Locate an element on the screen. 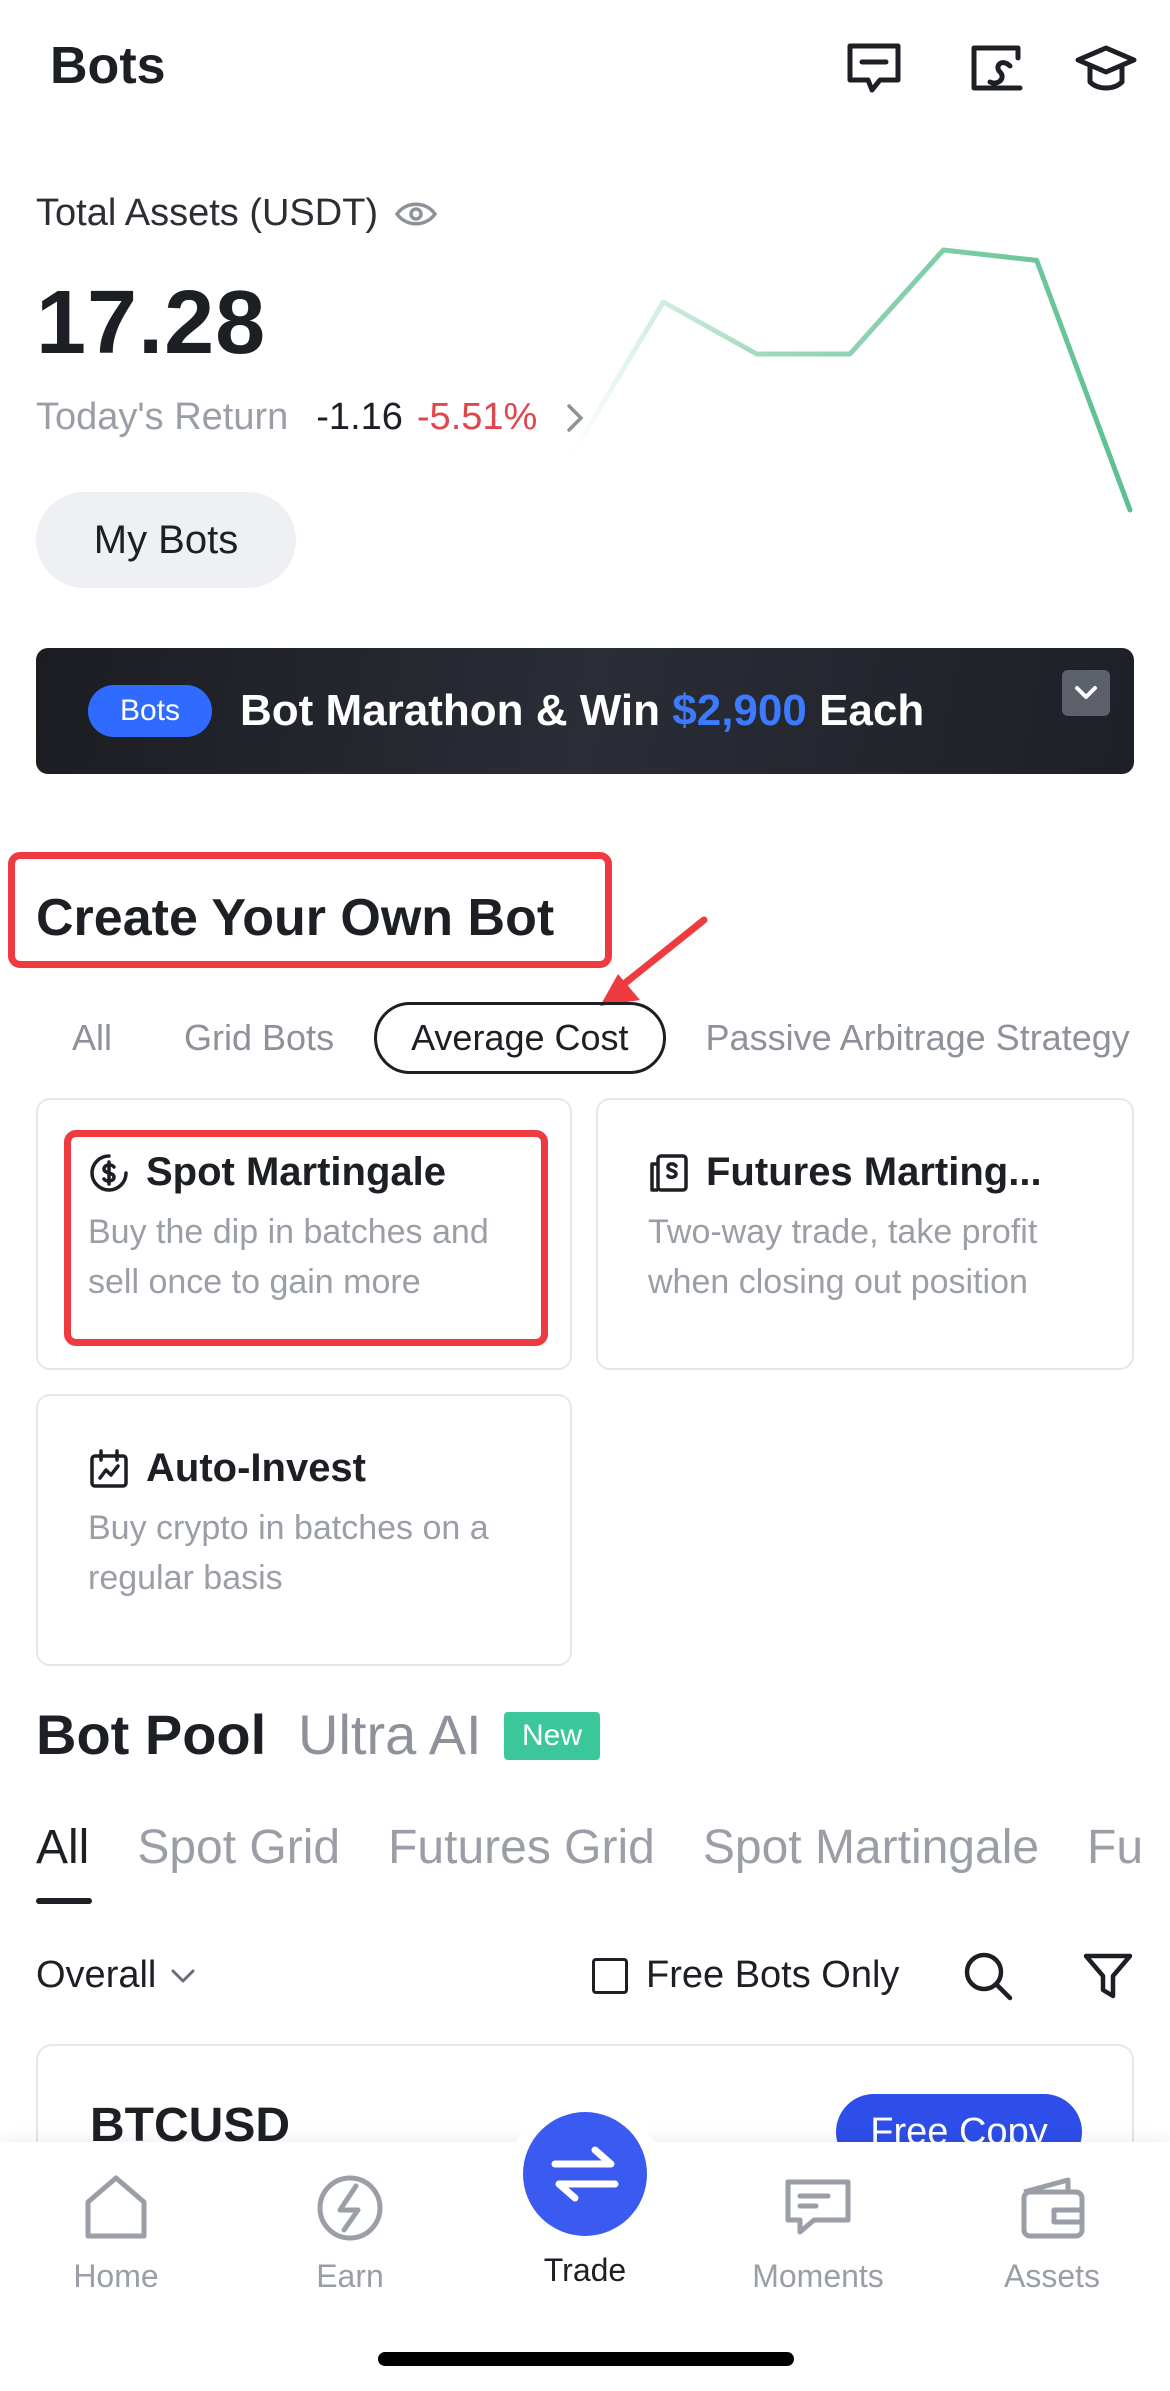  active-tab-indicator is located at coordinates (64, 1901).